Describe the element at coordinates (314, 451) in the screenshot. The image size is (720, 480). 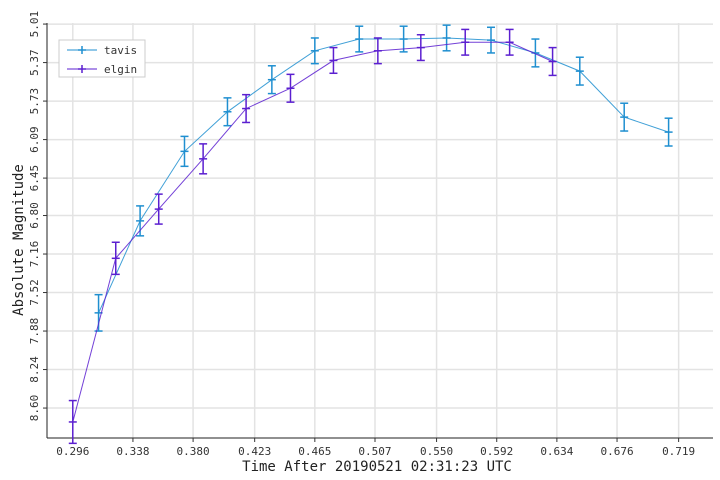
I see `x-tick-label: 0.465` at that location.